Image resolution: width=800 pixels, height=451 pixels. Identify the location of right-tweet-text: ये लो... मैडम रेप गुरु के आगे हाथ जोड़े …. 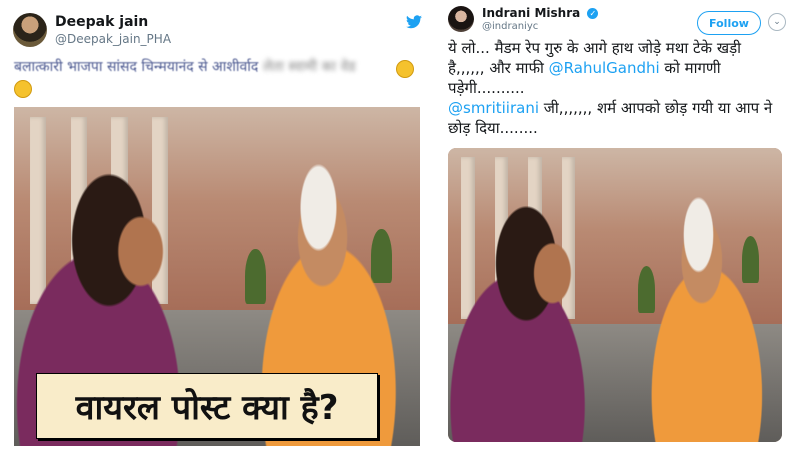
(613, 88).